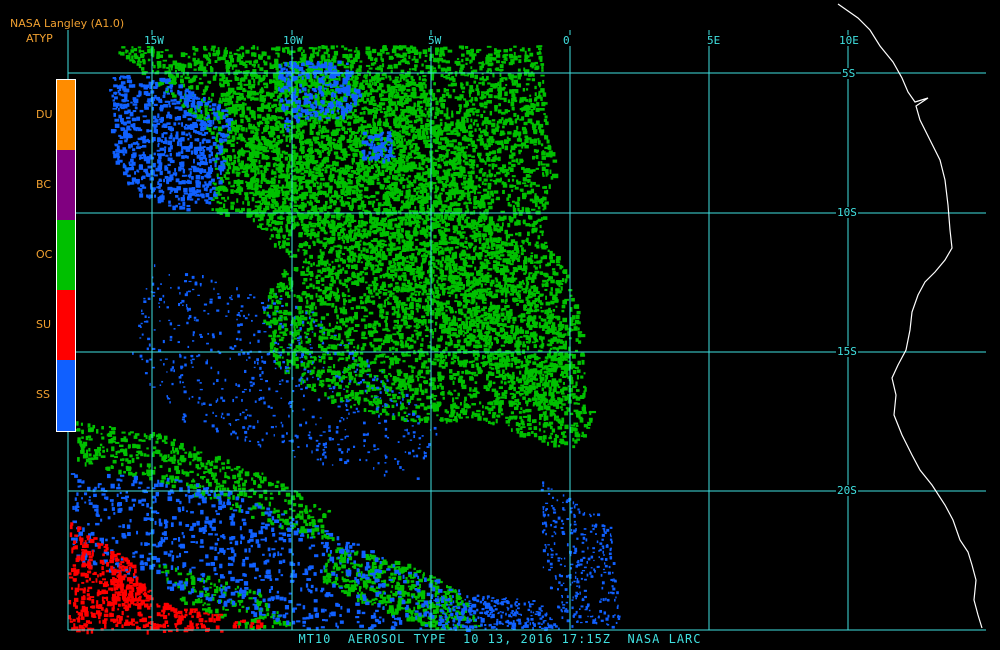 Image resolution: width=1000 pixels, height=650 pixels. I want to click on lat-label-5s: 5S, so click(849, 73).